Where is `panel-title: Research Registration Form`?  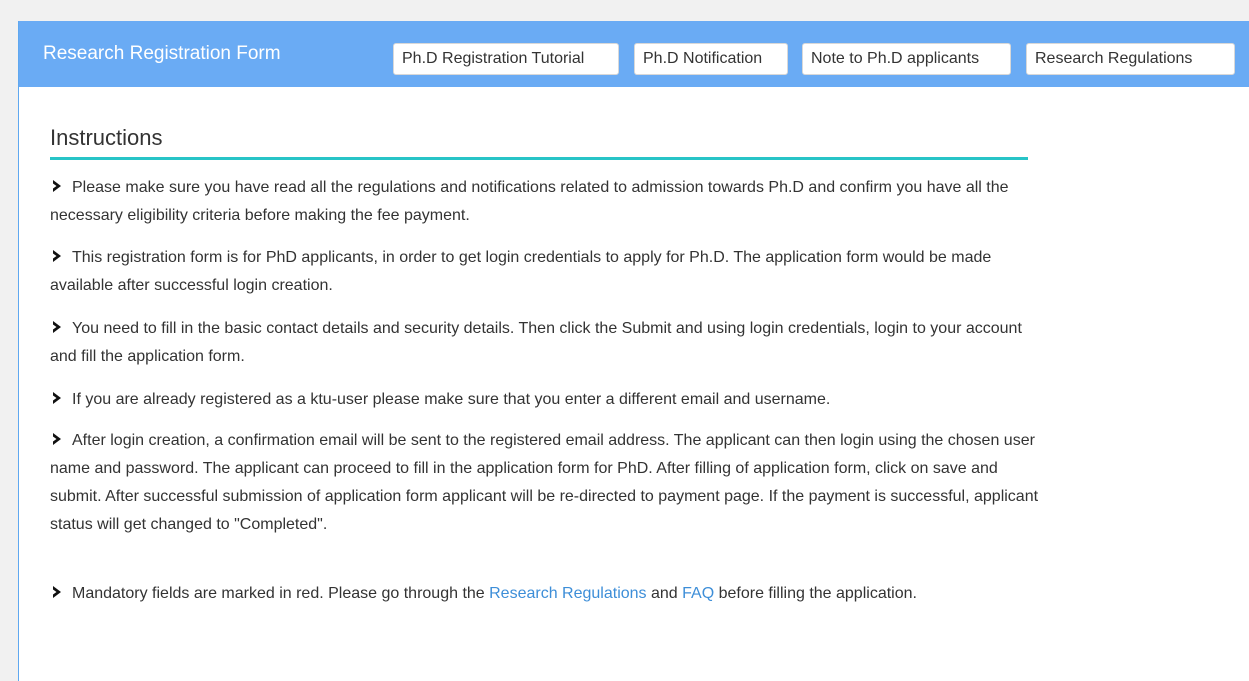
panel-title: Research Registration Form is located at coordinates (162, 53).